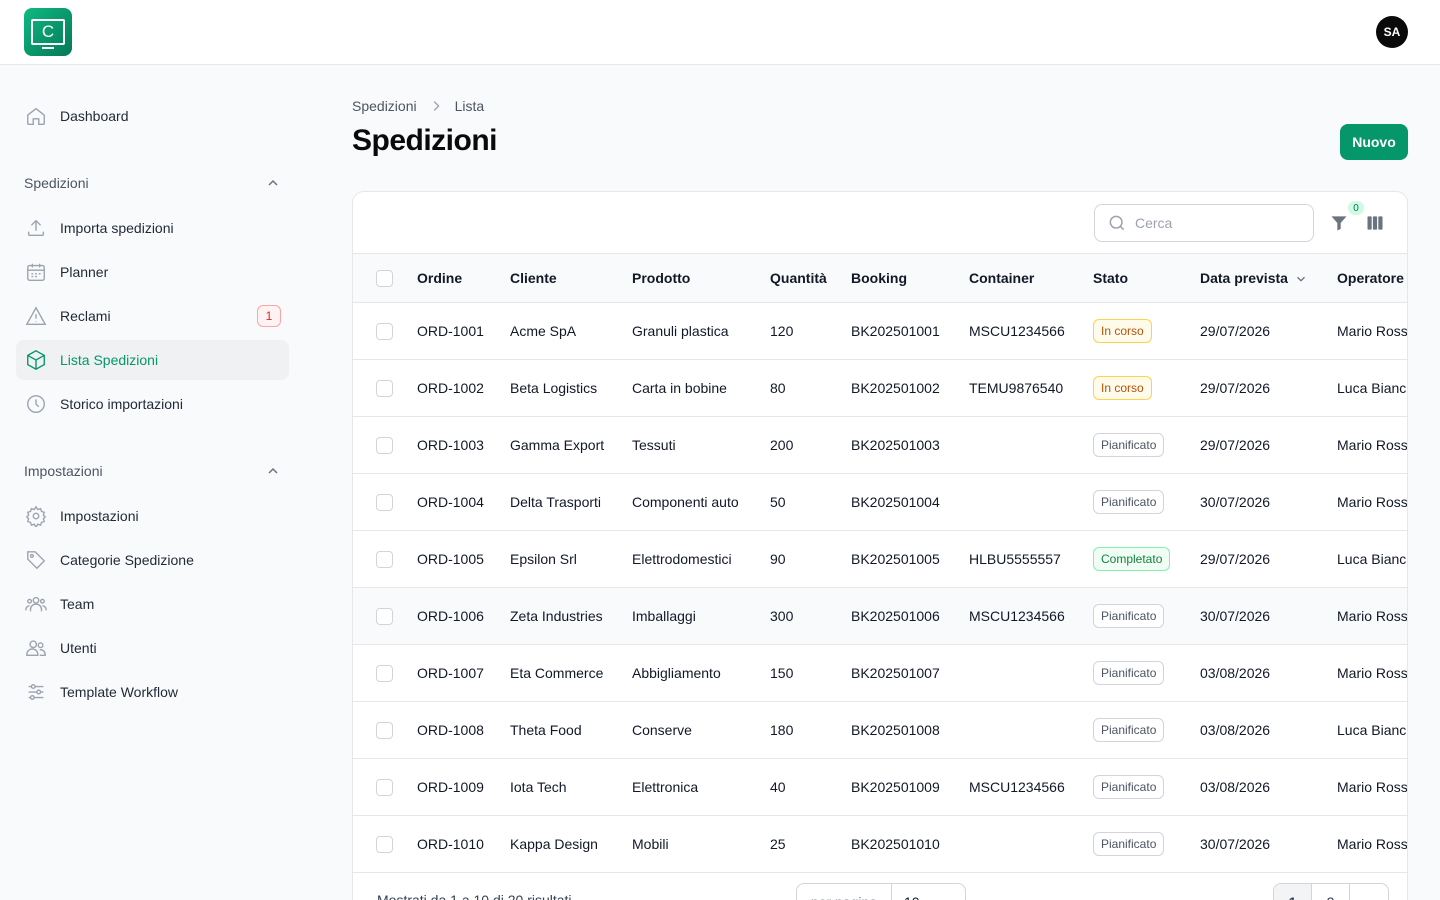 The height and width of the screenshot is (900, 1440). I want to click on sidebar-item-shipments-list: Lista Spedizioni, so click(152, 360).